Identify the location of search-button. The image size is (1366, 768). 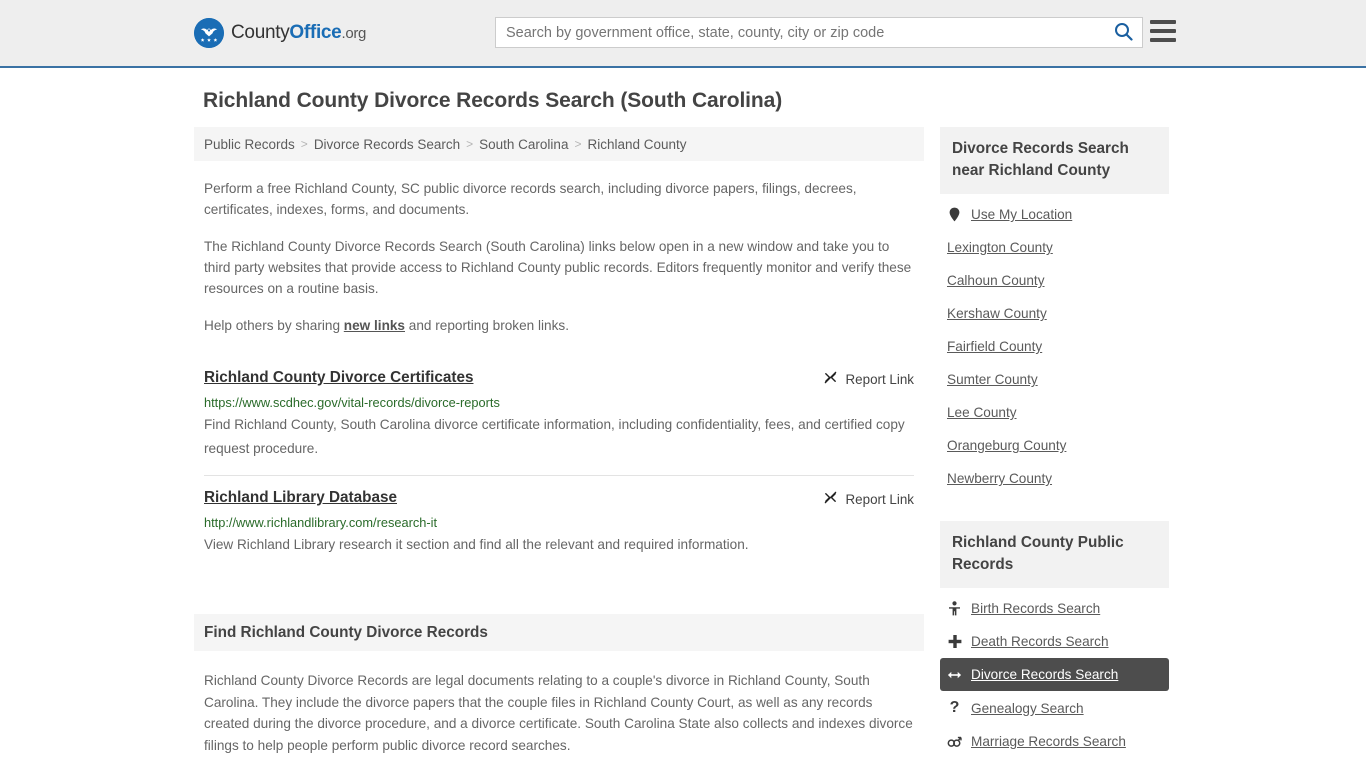
(1123, 32).